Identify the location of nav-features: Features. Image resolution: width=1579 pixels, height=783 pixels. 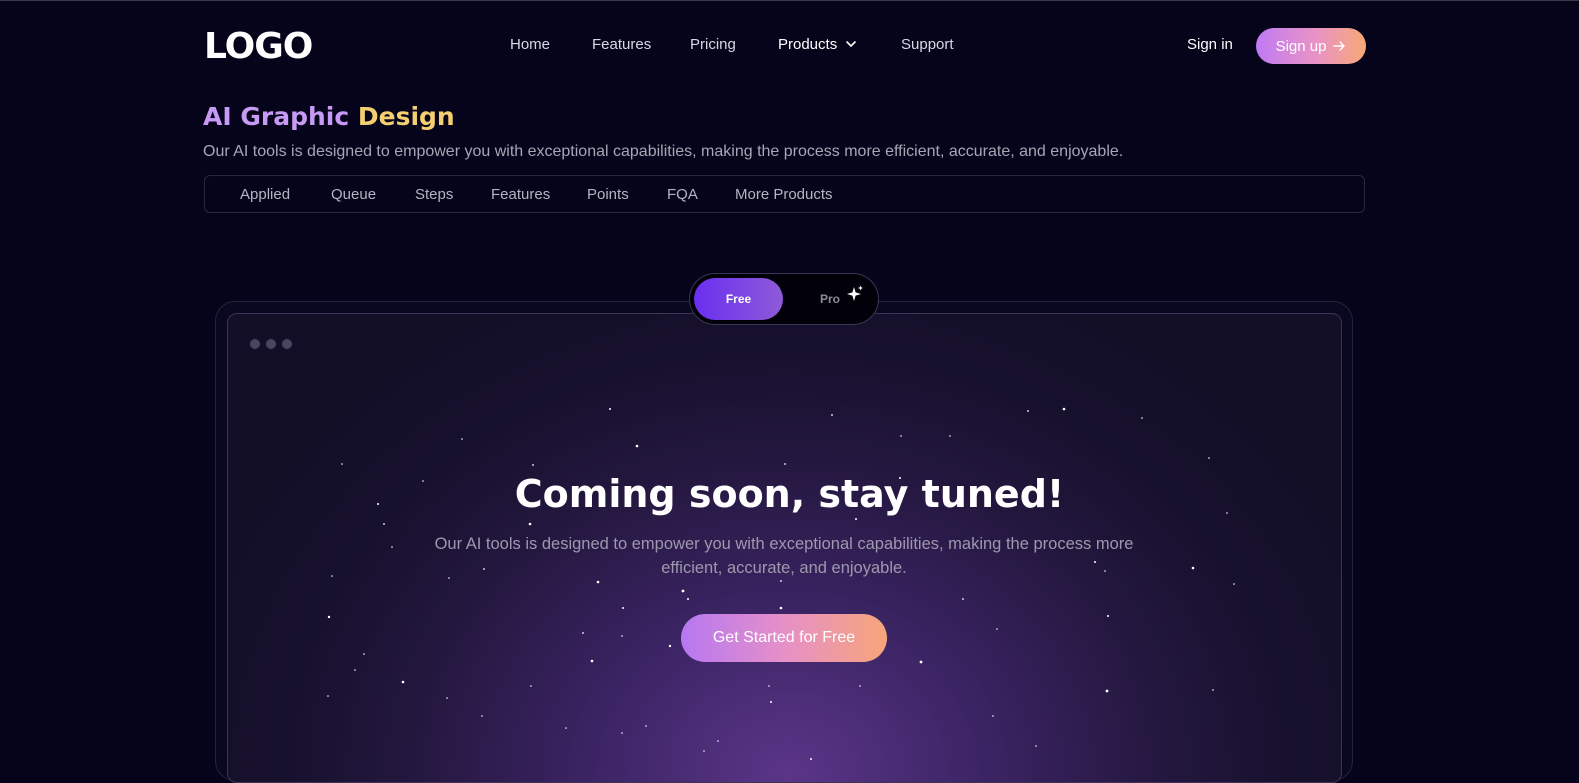
(621, 44).